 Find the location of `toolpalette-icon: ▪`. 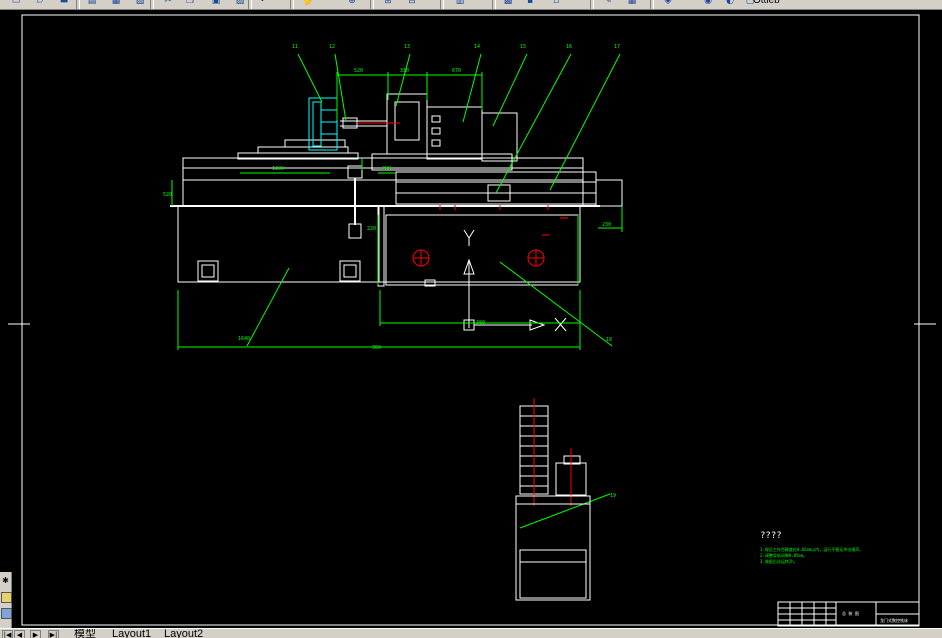

toolpalette-icon: ▪ is located at coordinates (530, 4).